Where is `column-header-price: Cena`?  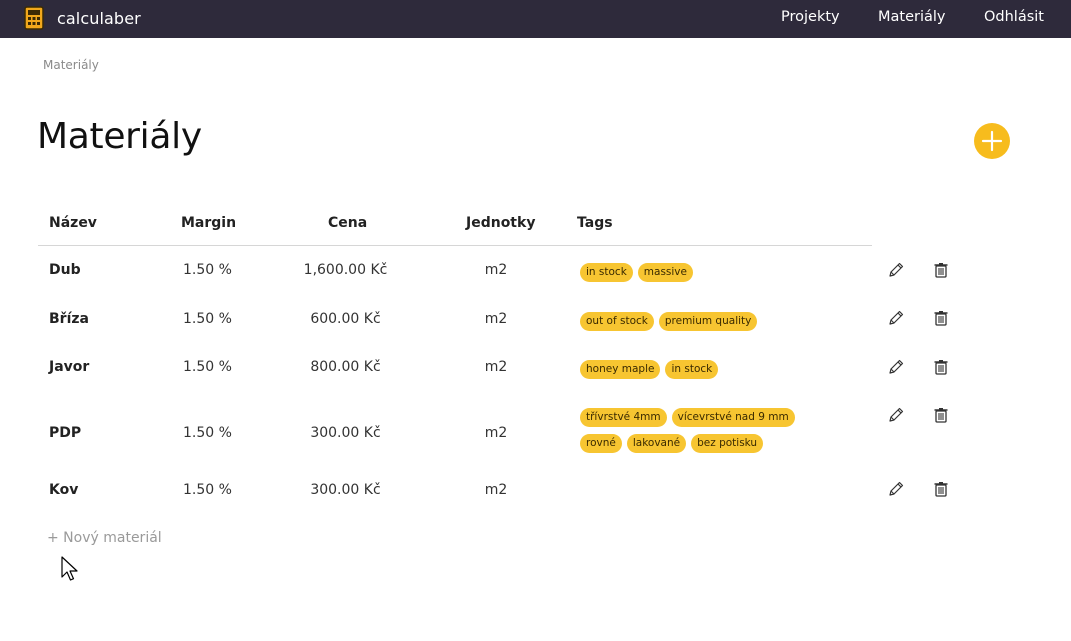
column-header-price: Cena is located at coordinates (348, 223).